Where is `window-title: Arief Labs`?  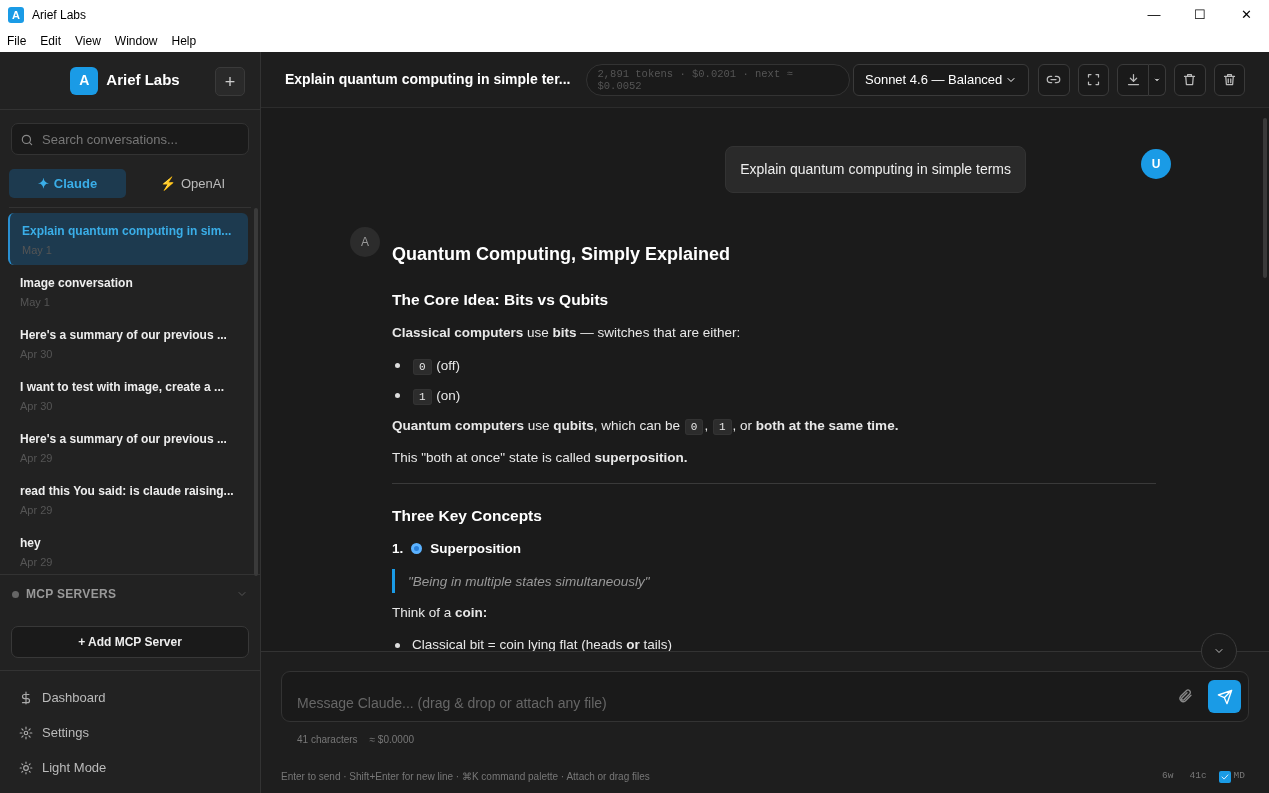
window-title: Arief Labs is located at coordinates (59, 15).